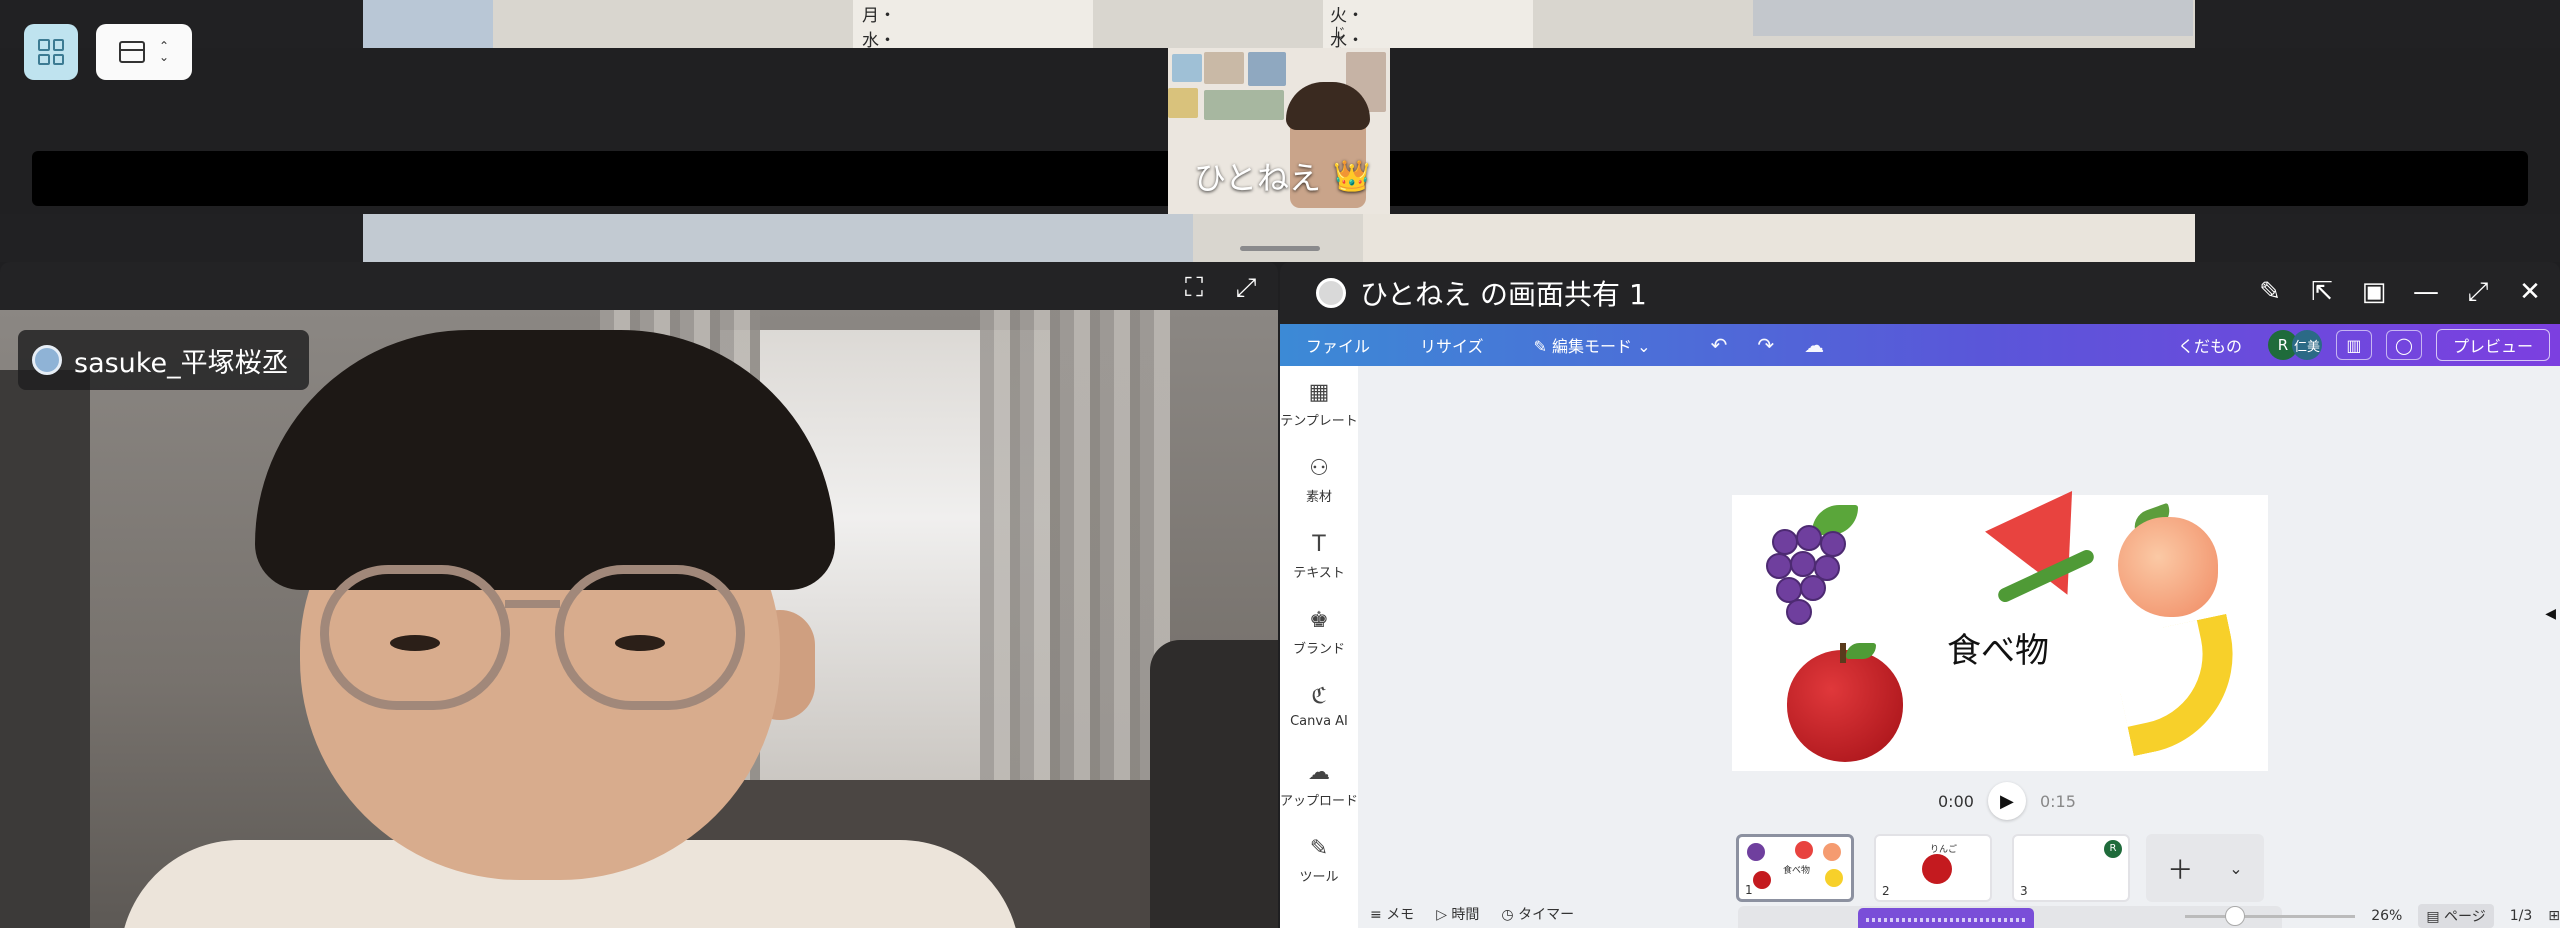 This screenshot has width=2560, height=928. What do you see at coordinates (1319, 620) in the screenshot?
I see `brand-icon: ♚` at bounding box center [1319, 620].